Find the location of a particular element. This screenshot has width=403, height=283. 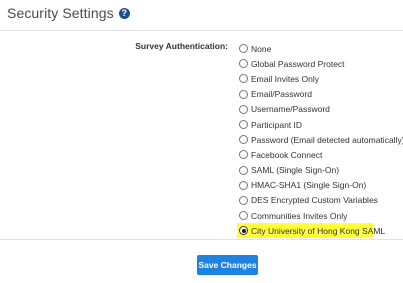

auth-option-communities-invites-only: Communities Invites Only is located at coordinates (319, 215).